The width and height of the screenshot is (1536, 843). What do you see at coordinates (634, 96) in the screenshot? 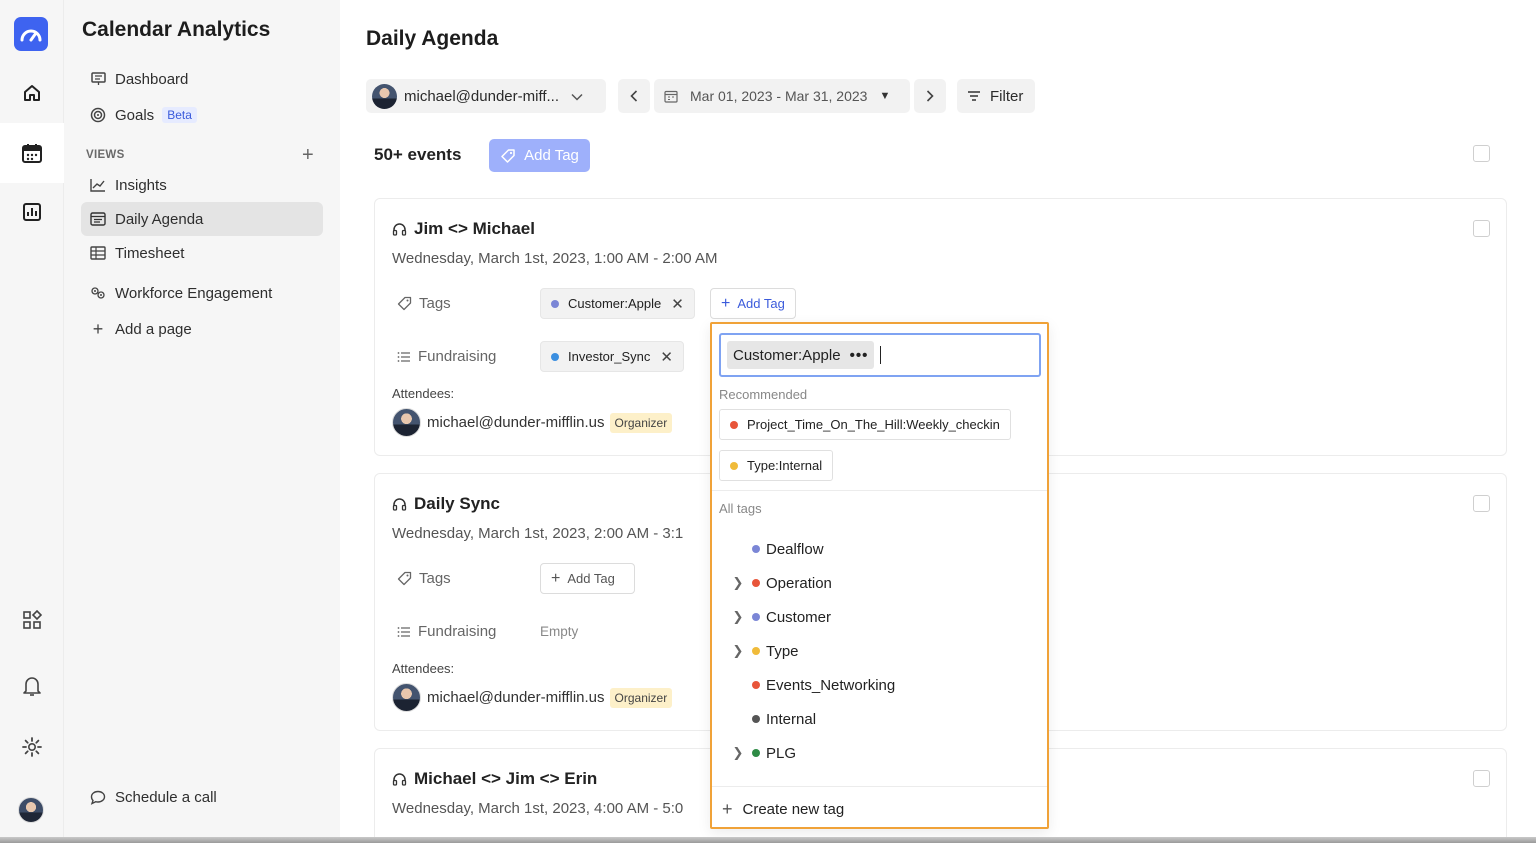
I see `previous-range-button` at bounding box center [634, 96].